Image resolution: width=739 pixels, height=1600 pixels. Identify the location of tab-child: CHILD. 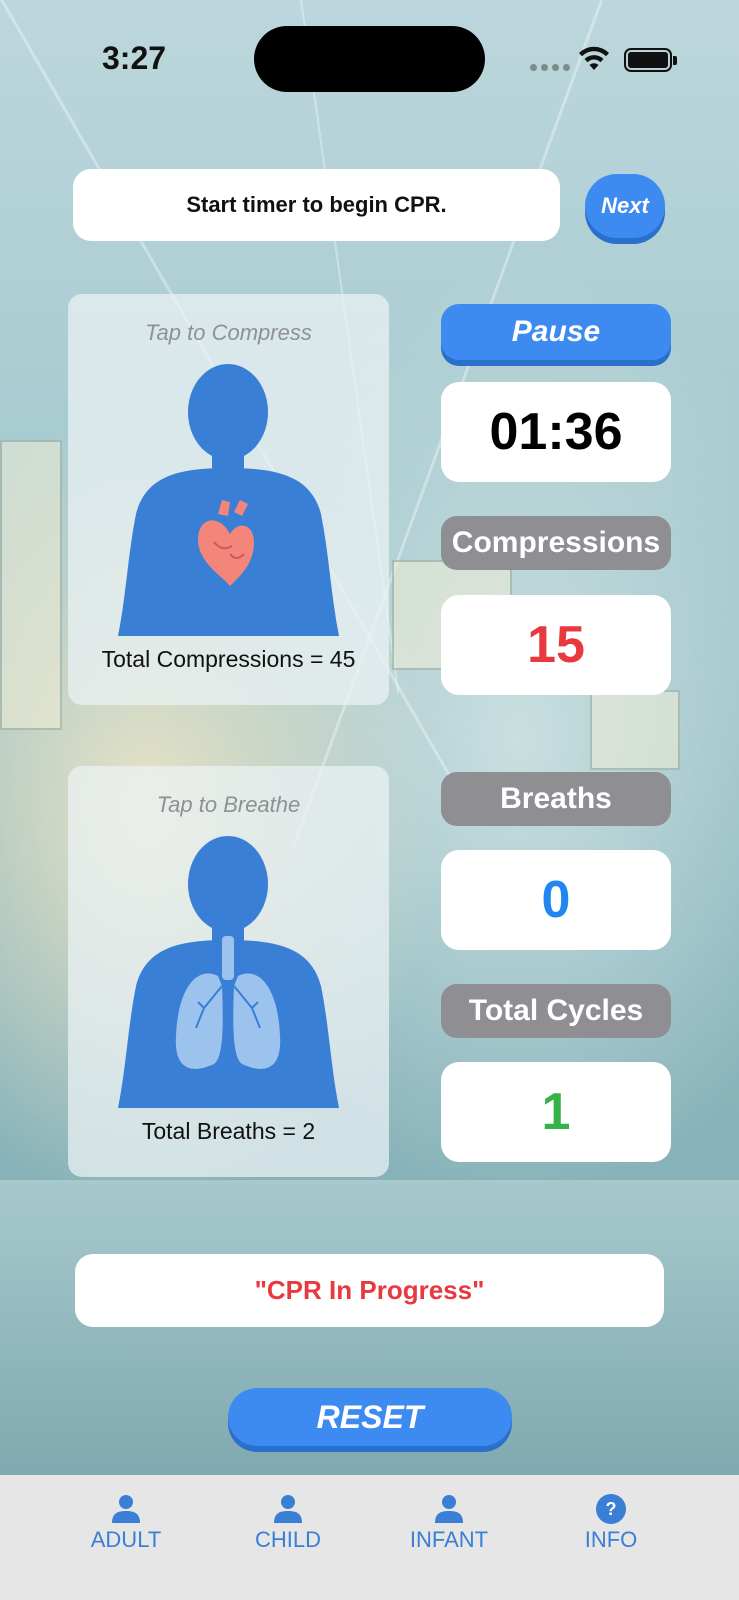
(288, 1523).